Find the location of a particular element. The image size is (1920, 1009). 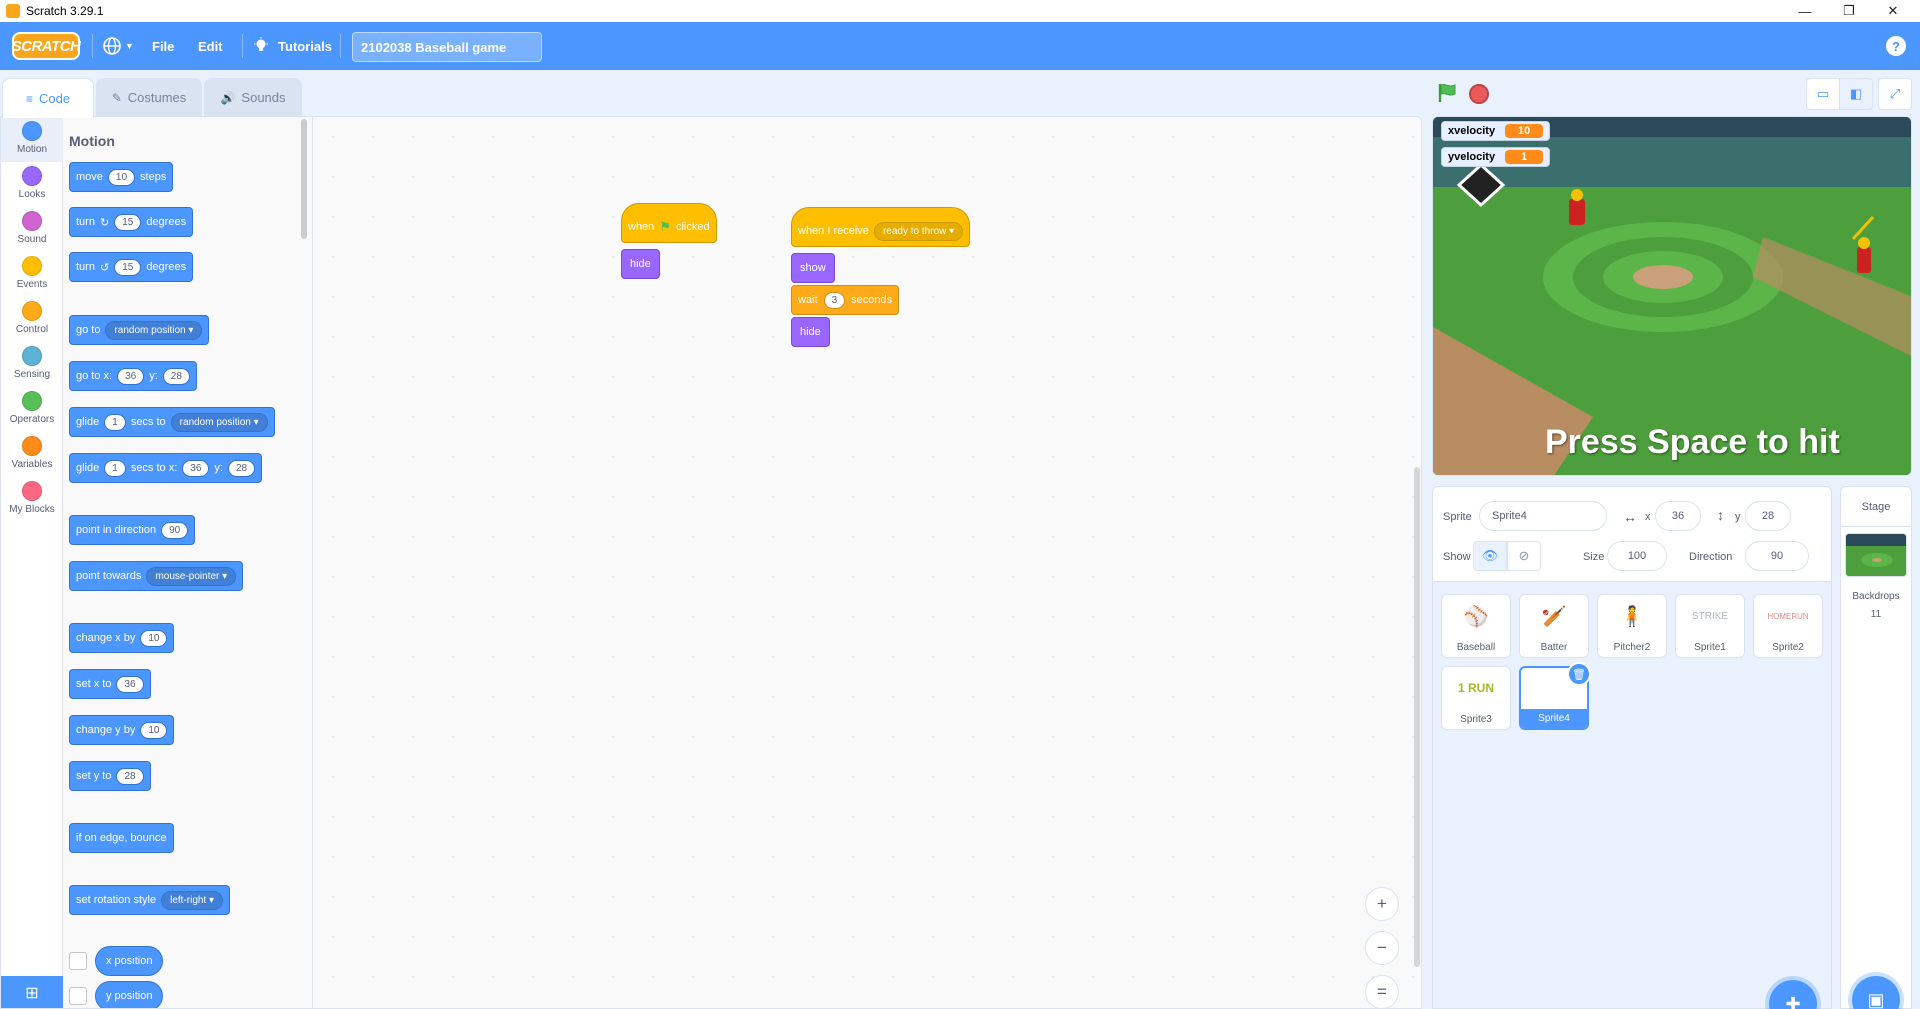

category-sound: Sound is located at coordinates (32, 229).